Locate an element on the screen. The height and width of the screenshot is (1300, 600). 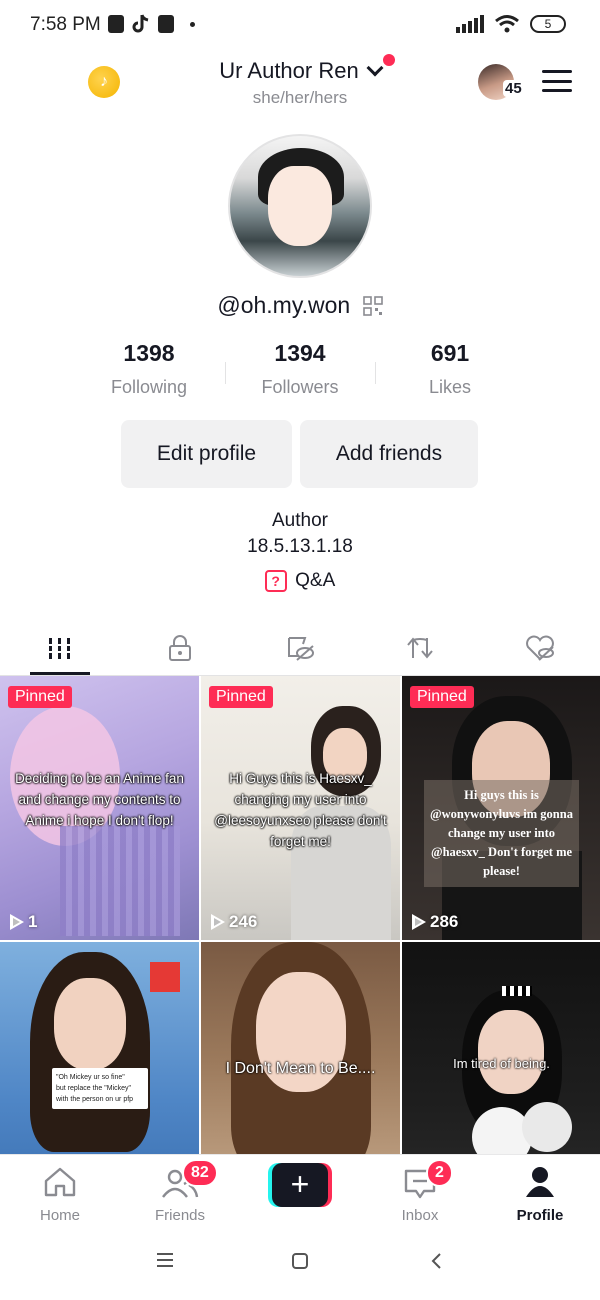
caption-line: but replace the "Mickey" is located at coordinates (94, 1088).